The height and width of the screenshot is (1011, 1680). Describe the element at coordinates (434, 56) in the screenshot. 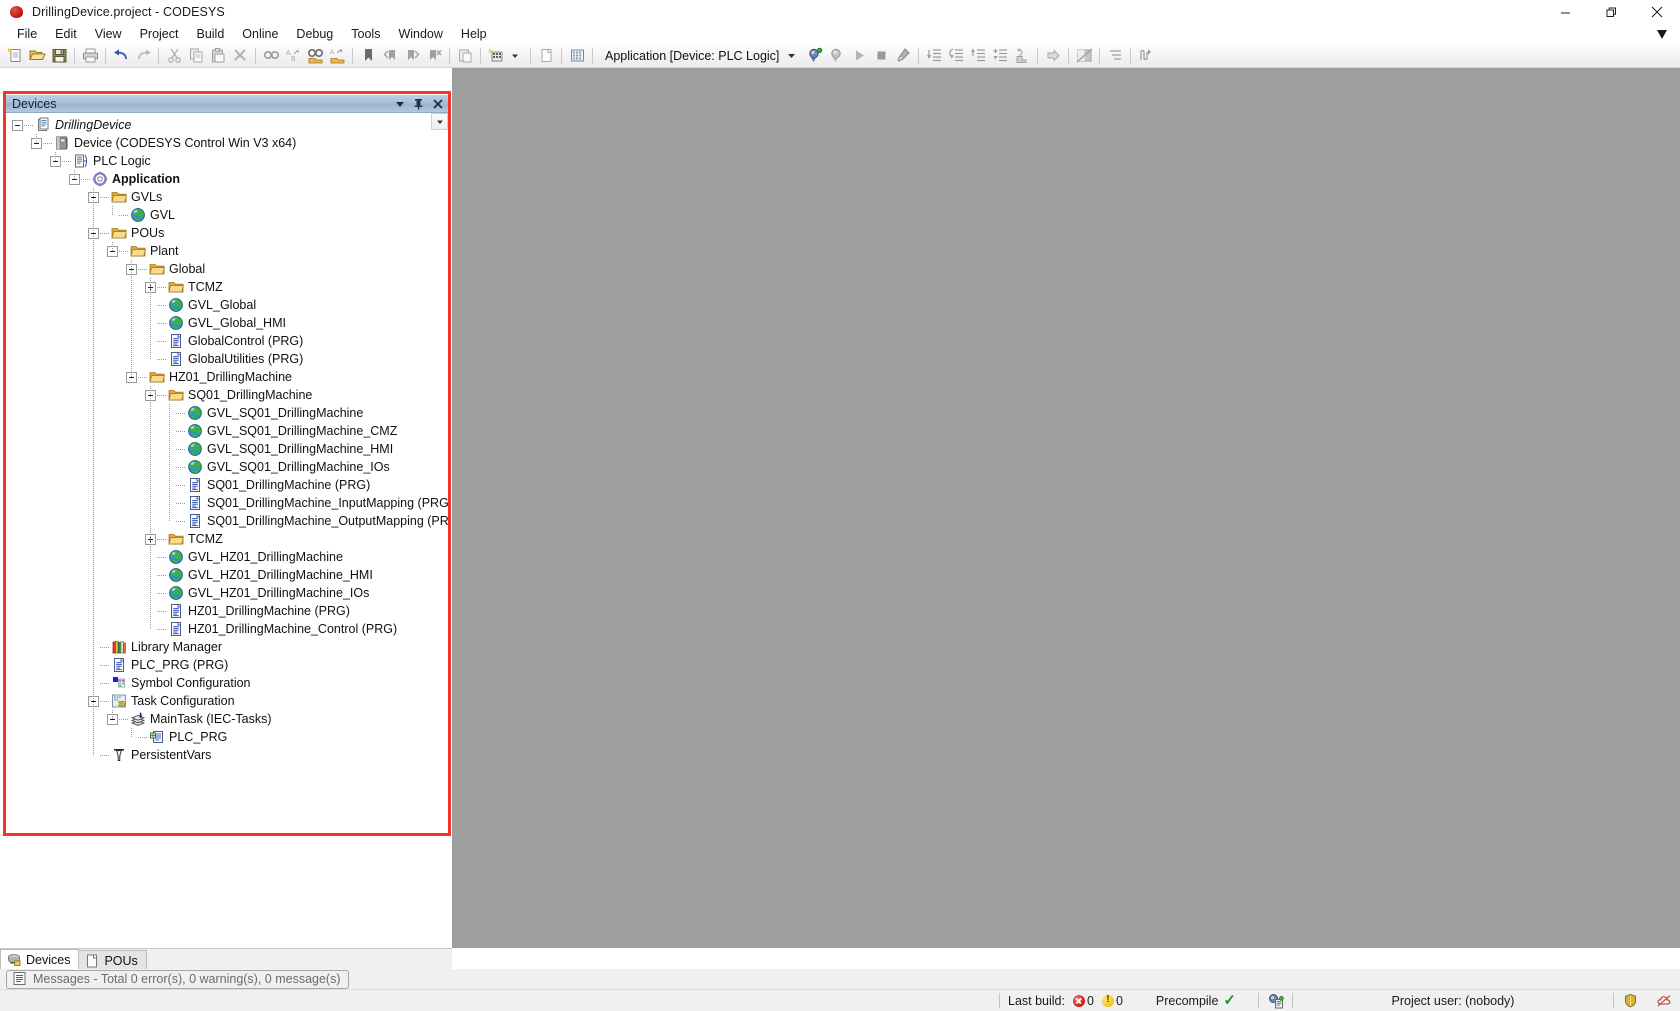

I see `clear-bookmarks-icon` at that location.